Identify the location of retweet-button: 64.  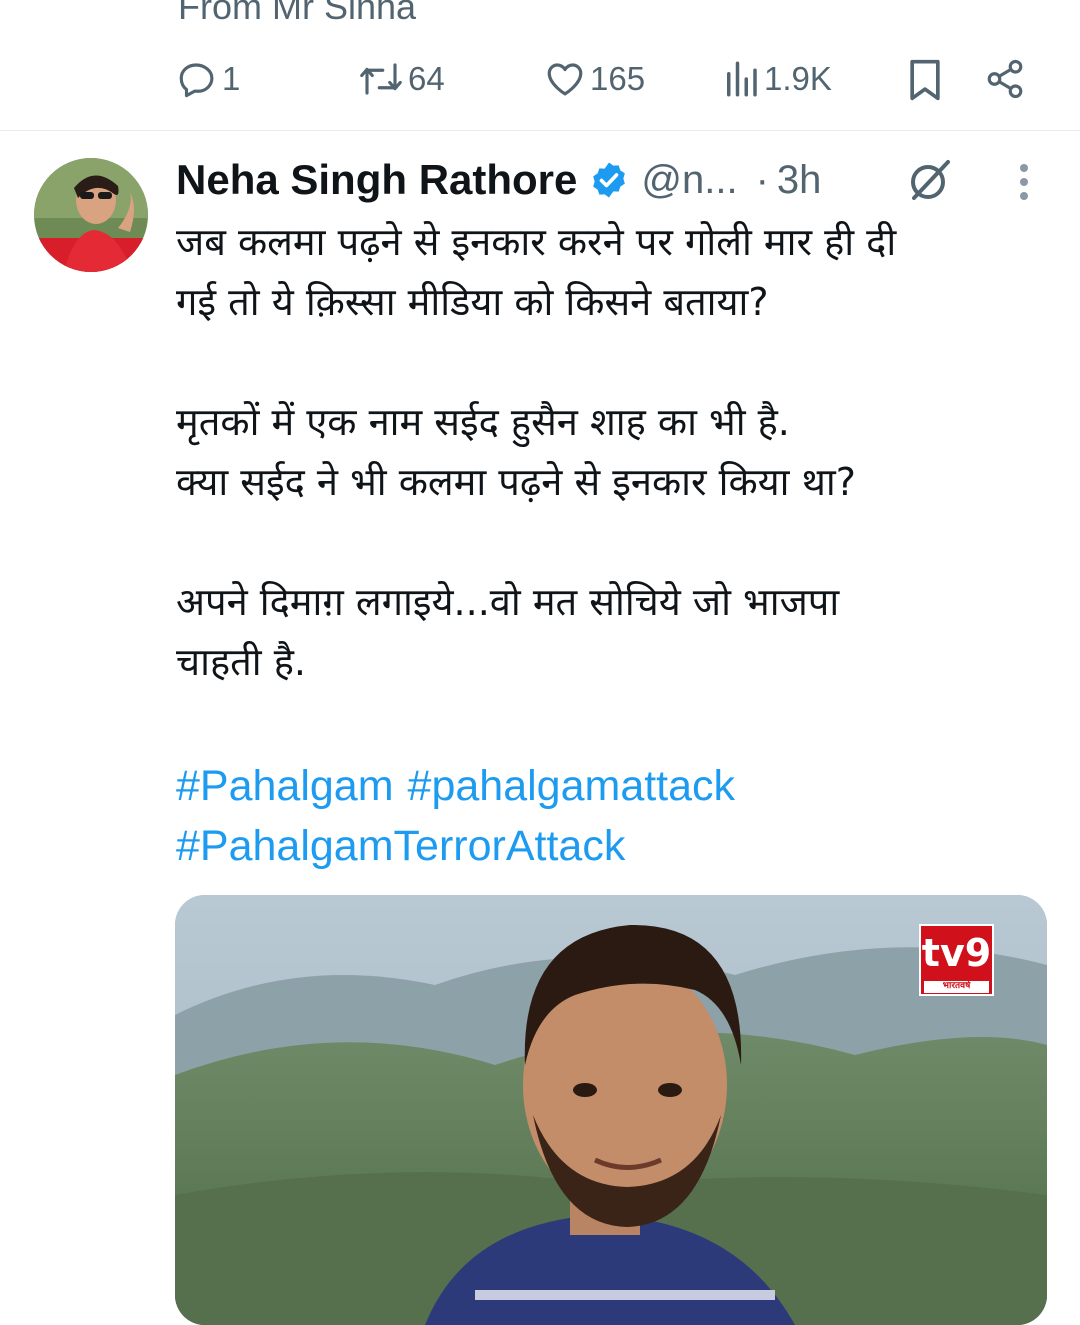
(401, 79).